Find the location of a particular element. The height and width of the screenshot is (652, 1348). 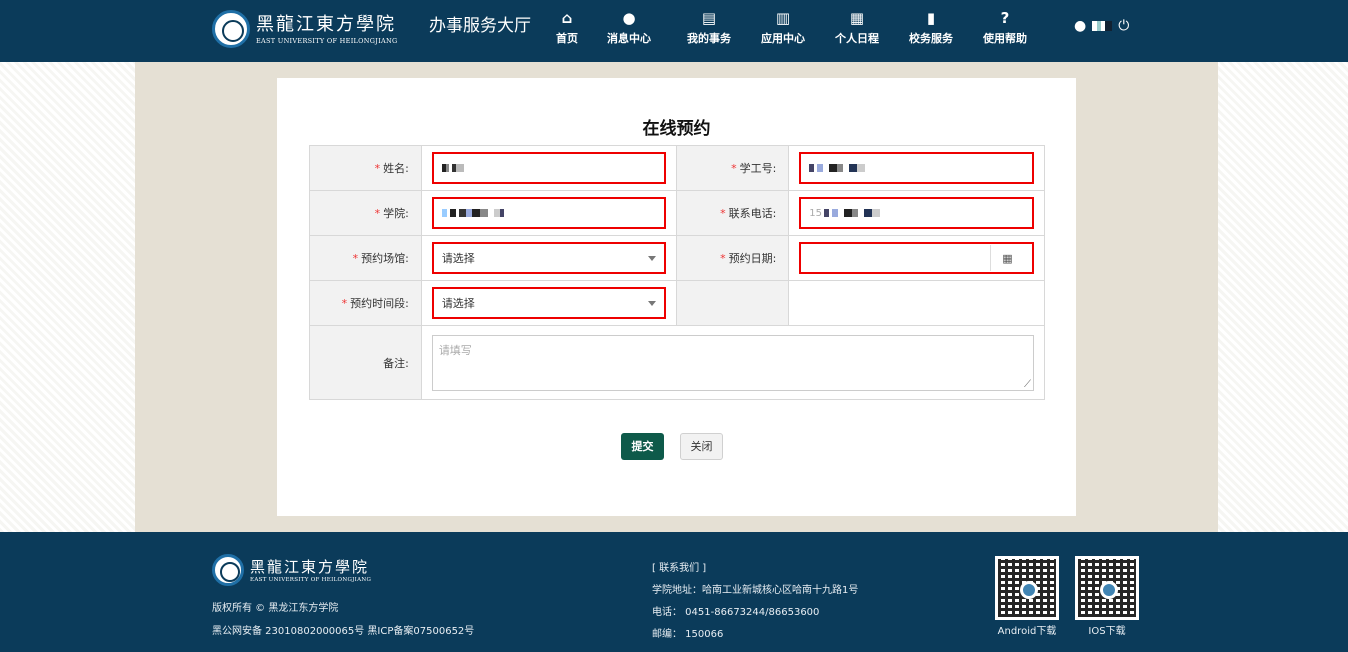

name-field is located at coordinates (549, 168).